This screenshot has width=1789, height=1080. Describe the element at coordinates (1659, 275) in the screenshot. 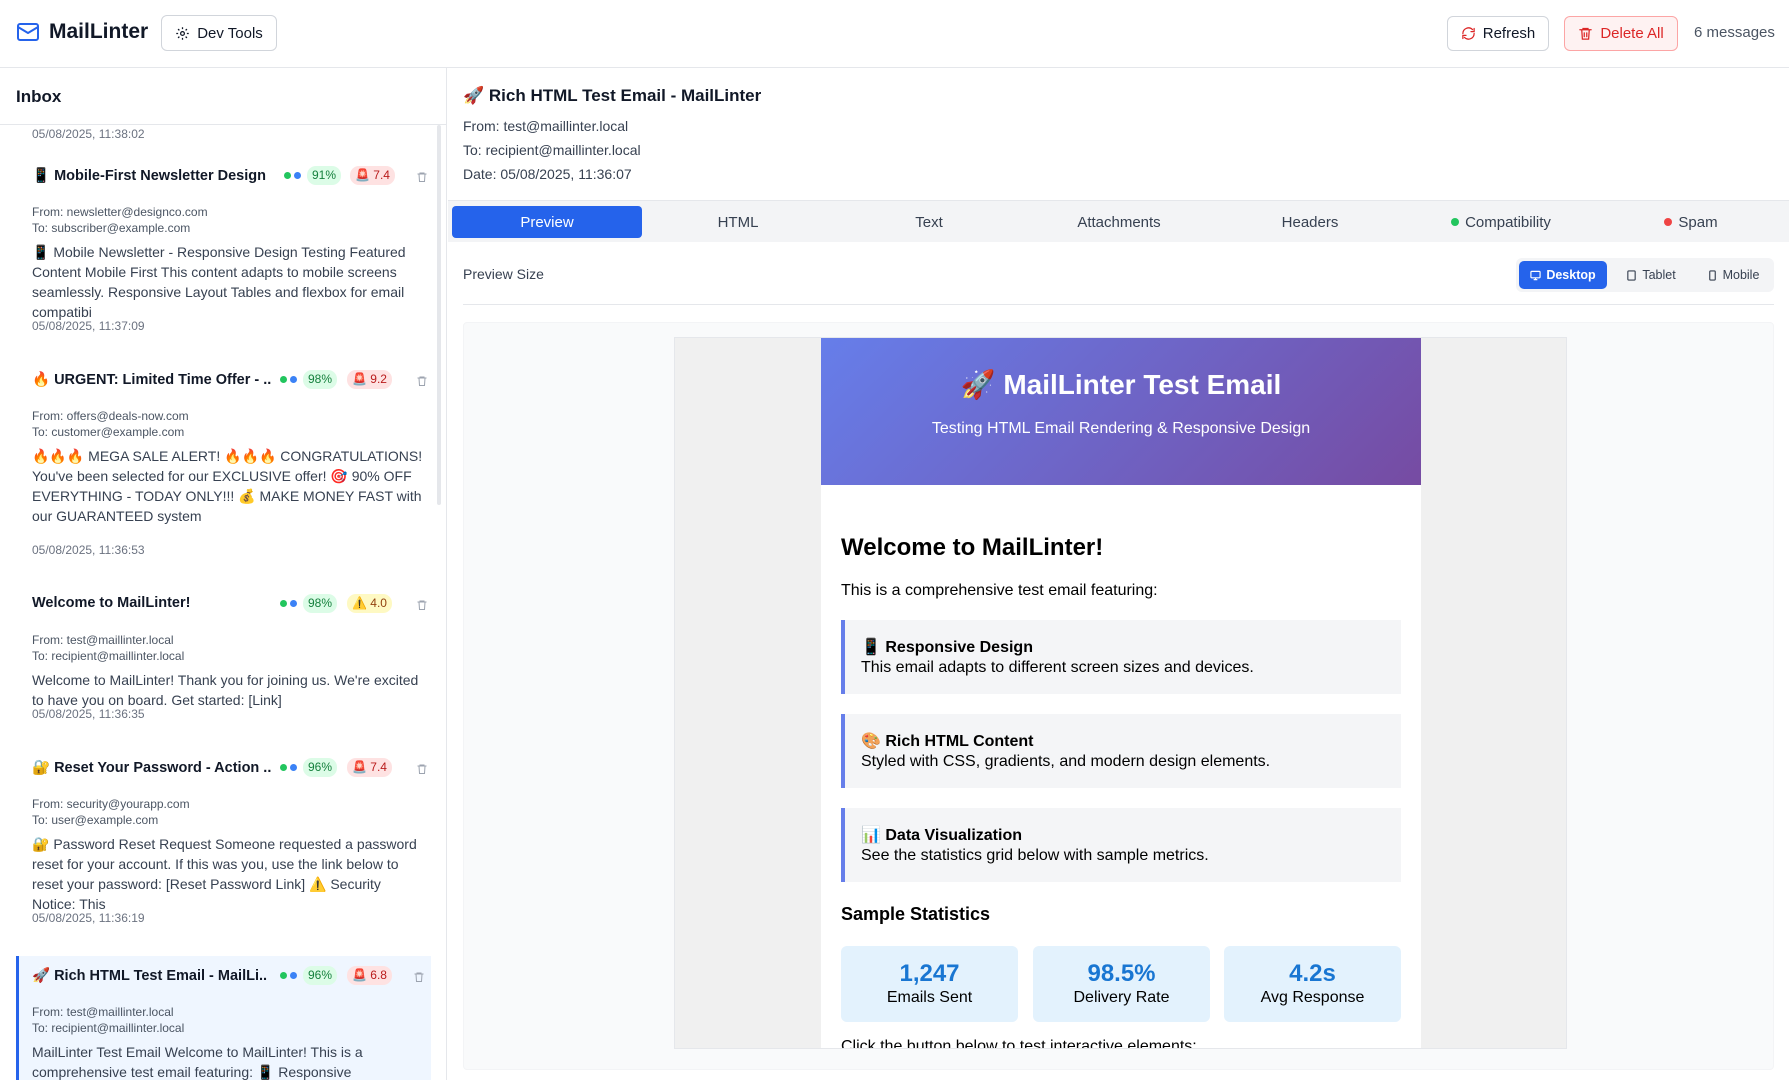

I see `tablet-label: Tablet` at that location.